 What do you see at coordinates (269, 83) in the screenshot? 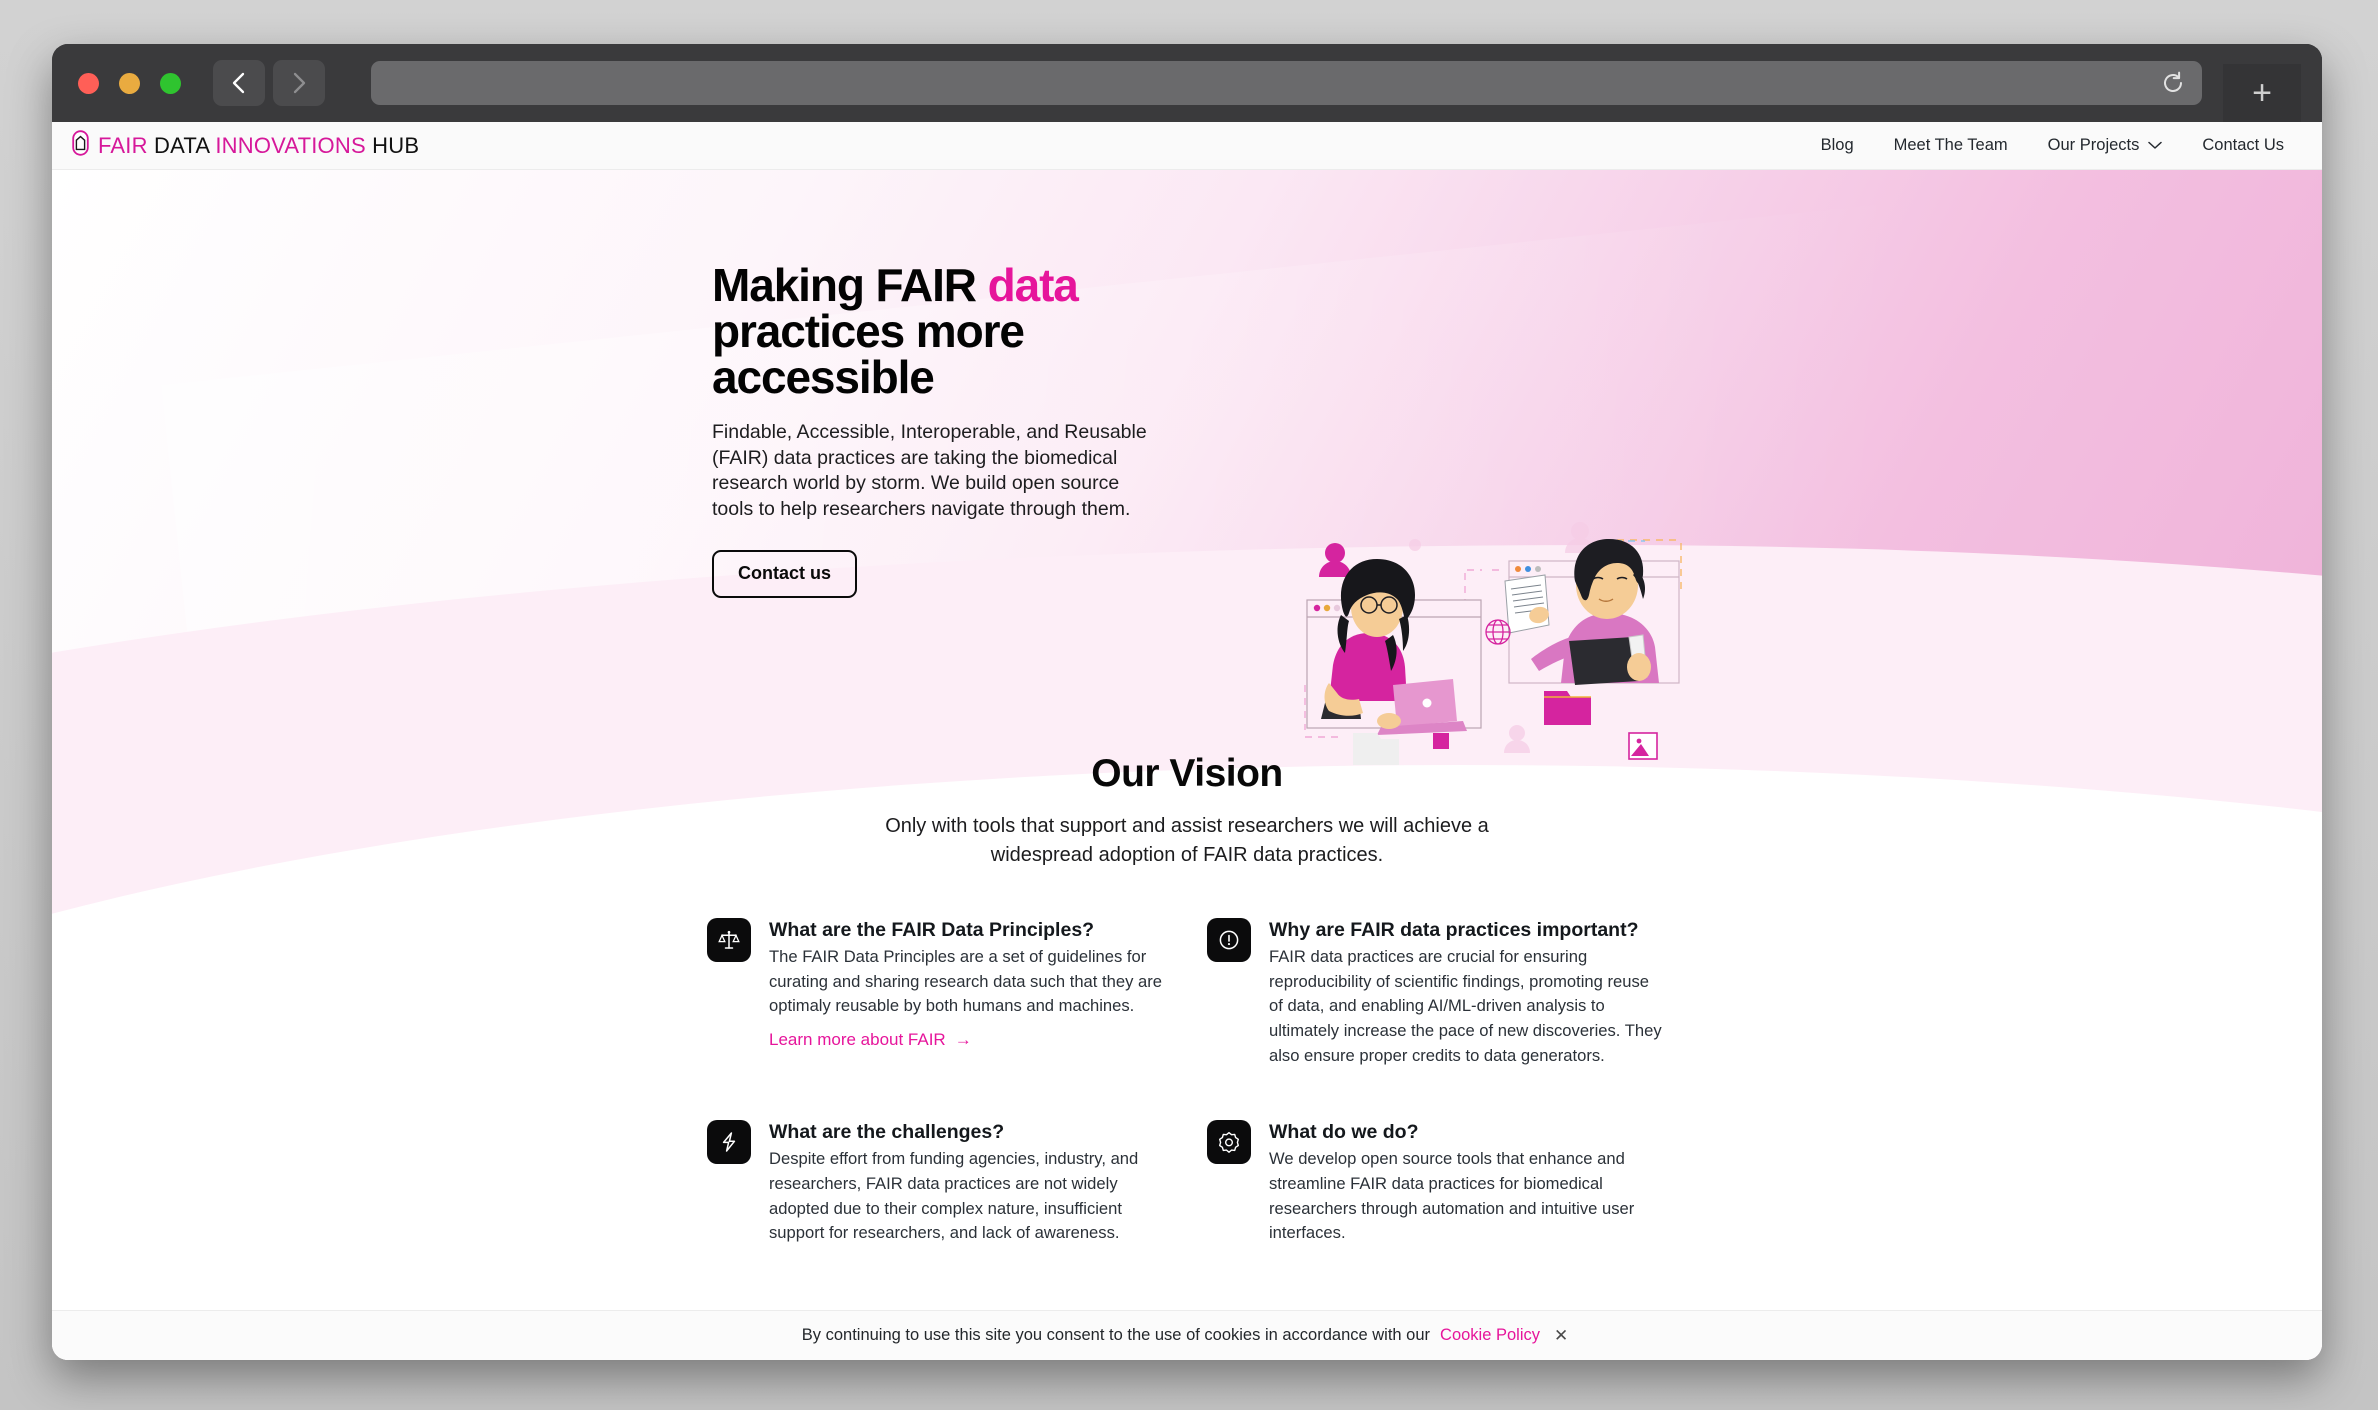
I see `navigation-buttons` at bounding box center [269, 83].